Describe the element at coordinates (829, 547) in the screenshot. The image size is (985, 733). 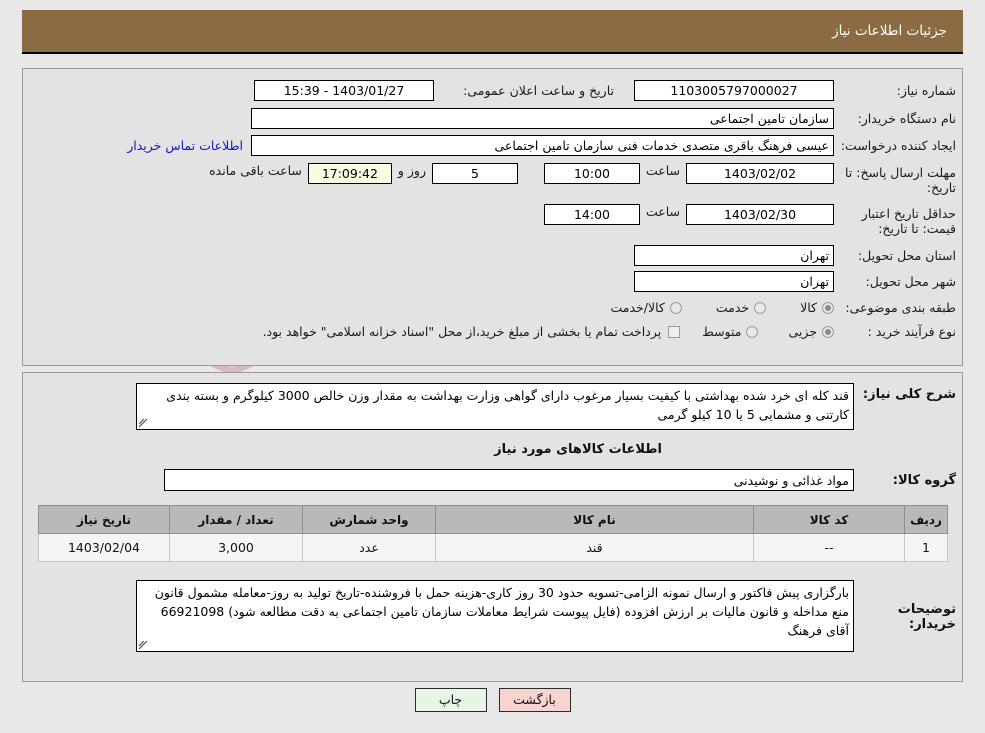
I see `cell-code: --` at that location.